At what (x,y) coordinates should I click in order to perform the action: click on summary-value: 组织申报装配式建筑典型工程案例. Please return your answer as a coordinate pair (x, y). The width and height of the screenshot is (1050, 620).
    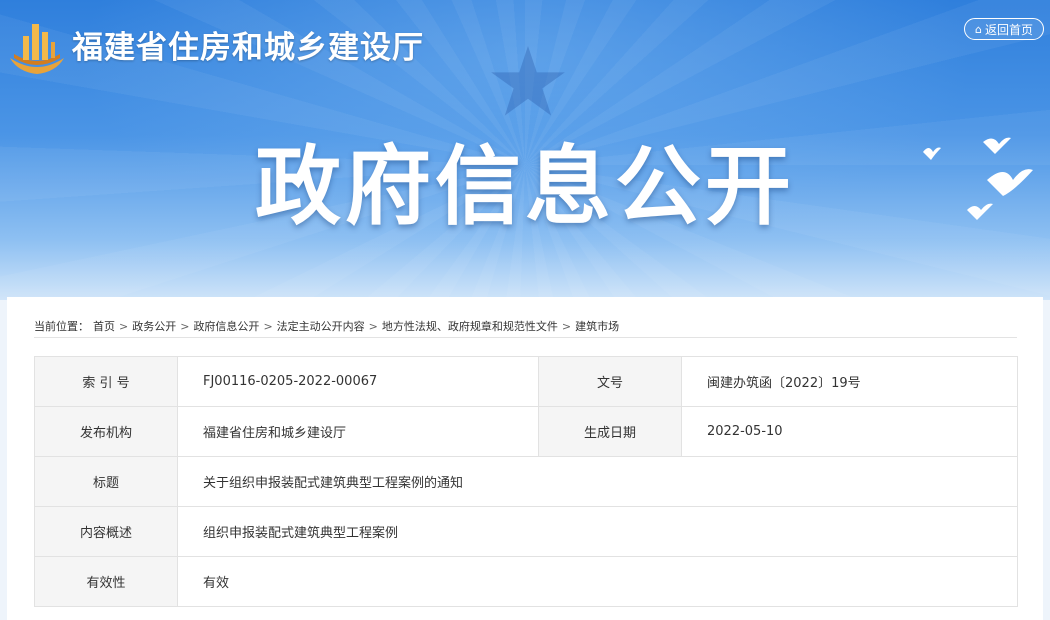
    Looking at the image, I should click on (597, 531).